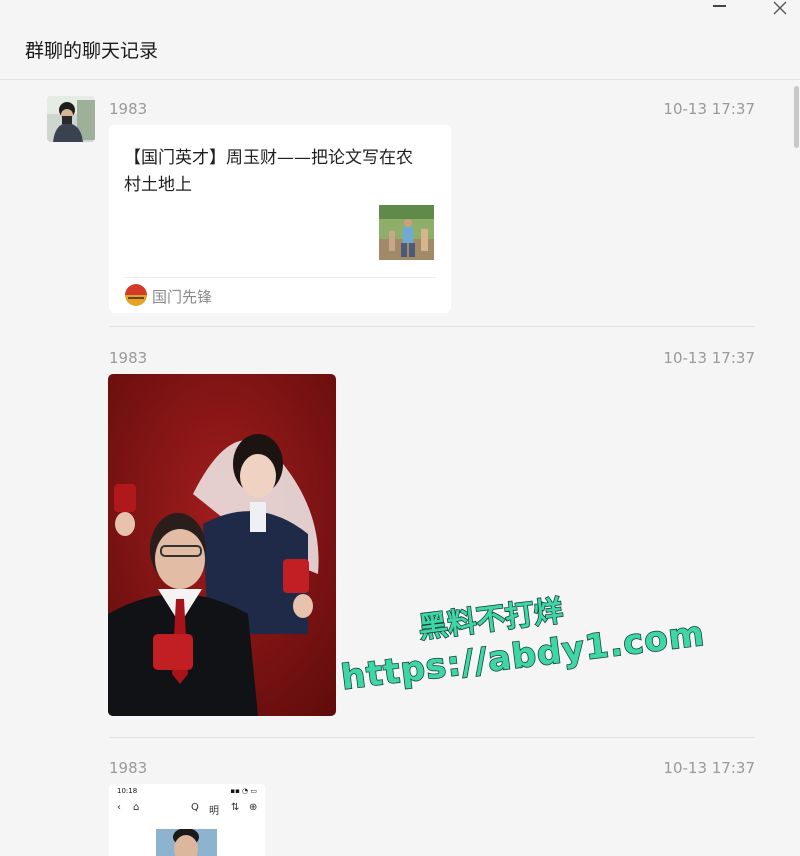  I want to click on avatar-image, so click(71, 119).